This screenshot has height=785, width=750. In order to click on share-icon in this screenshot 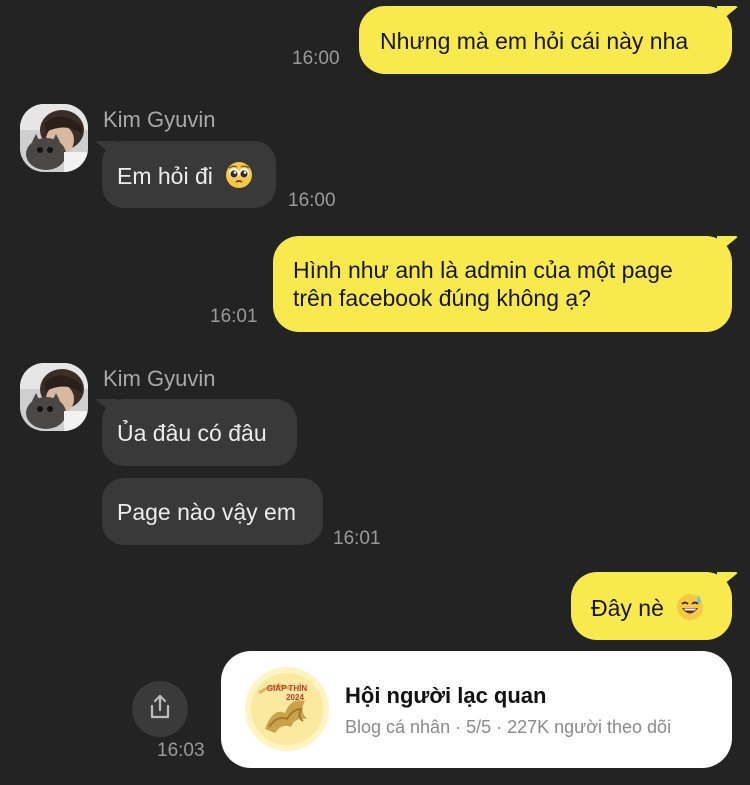, I will do `click(160, 709)`.